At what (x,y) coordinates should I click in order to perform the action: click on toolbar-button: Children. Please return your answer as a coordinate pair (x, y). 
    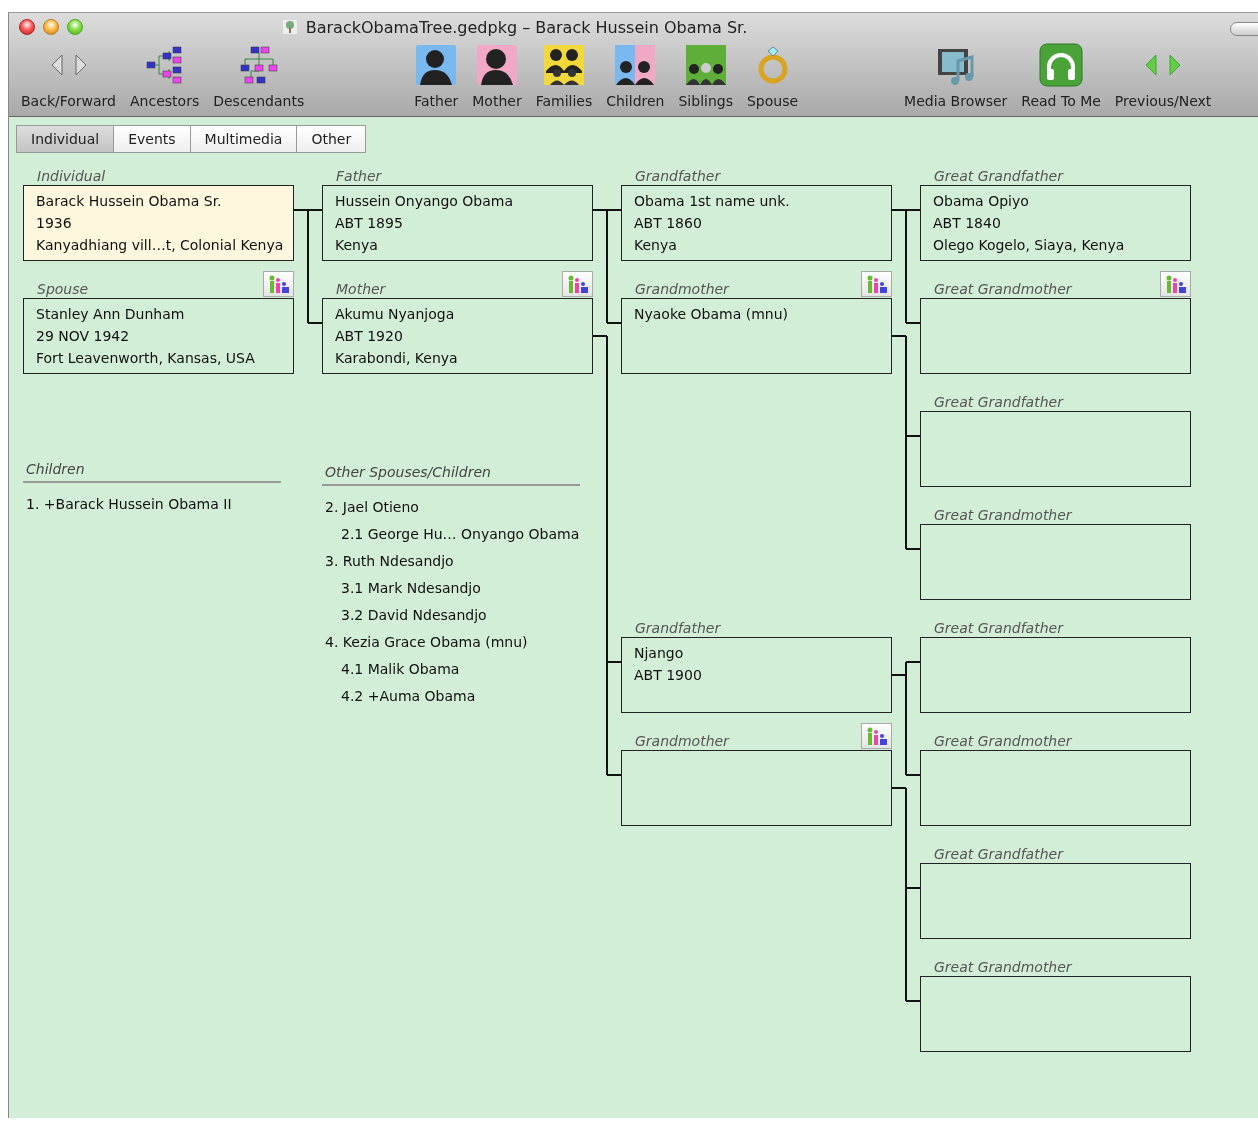
    Looking at the image, I should click on (635, 76).